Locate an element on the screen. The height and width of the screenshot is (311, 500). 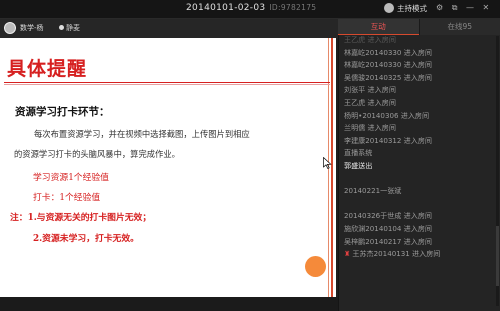
floating-action-button is located at coordinates (315, 266).